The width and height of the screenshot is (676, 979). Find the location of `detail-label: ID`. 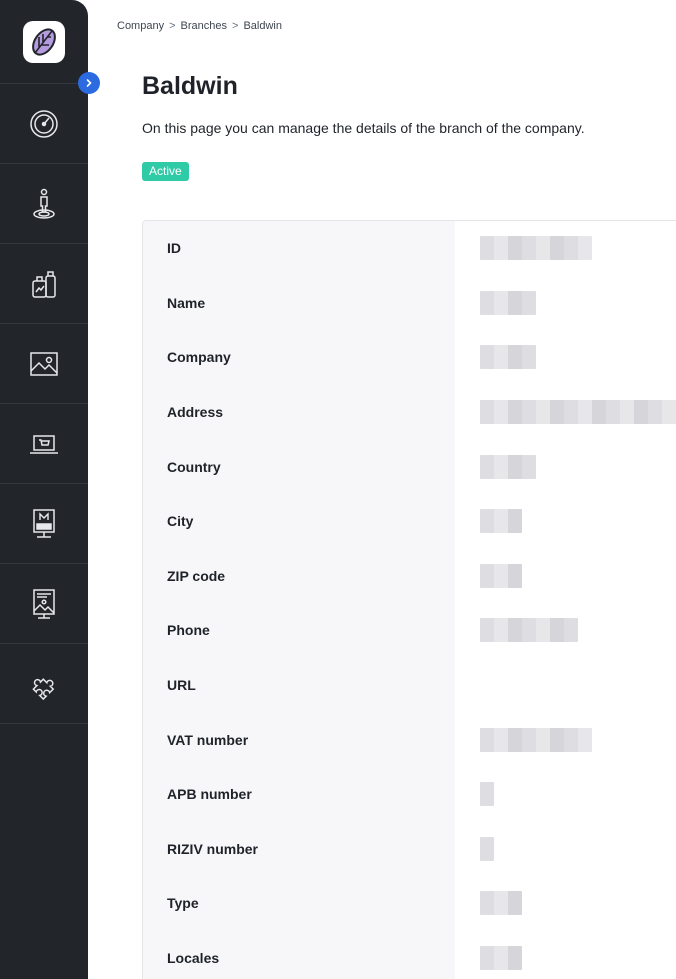

detail-label: ID is located at coordinates (174, 248).